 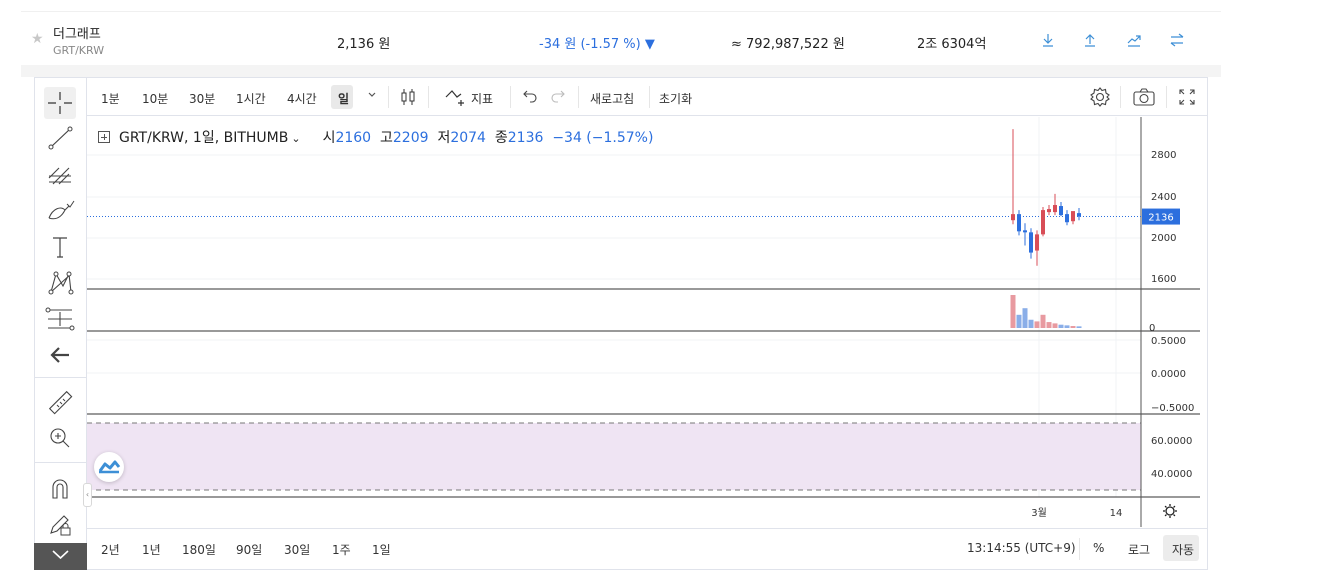 I want to click on coin-name: 더그래프, so click(x=77, y=34).